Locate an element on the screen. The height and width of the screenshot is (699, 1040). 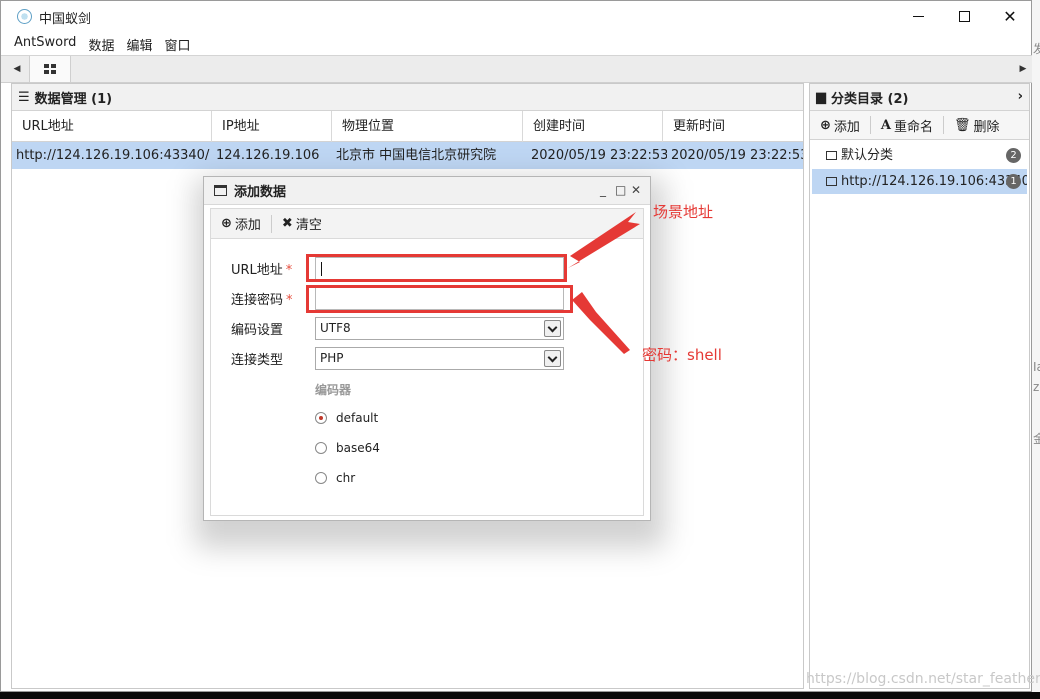
antsword-logo-icon is located at coordinates (24, 16).